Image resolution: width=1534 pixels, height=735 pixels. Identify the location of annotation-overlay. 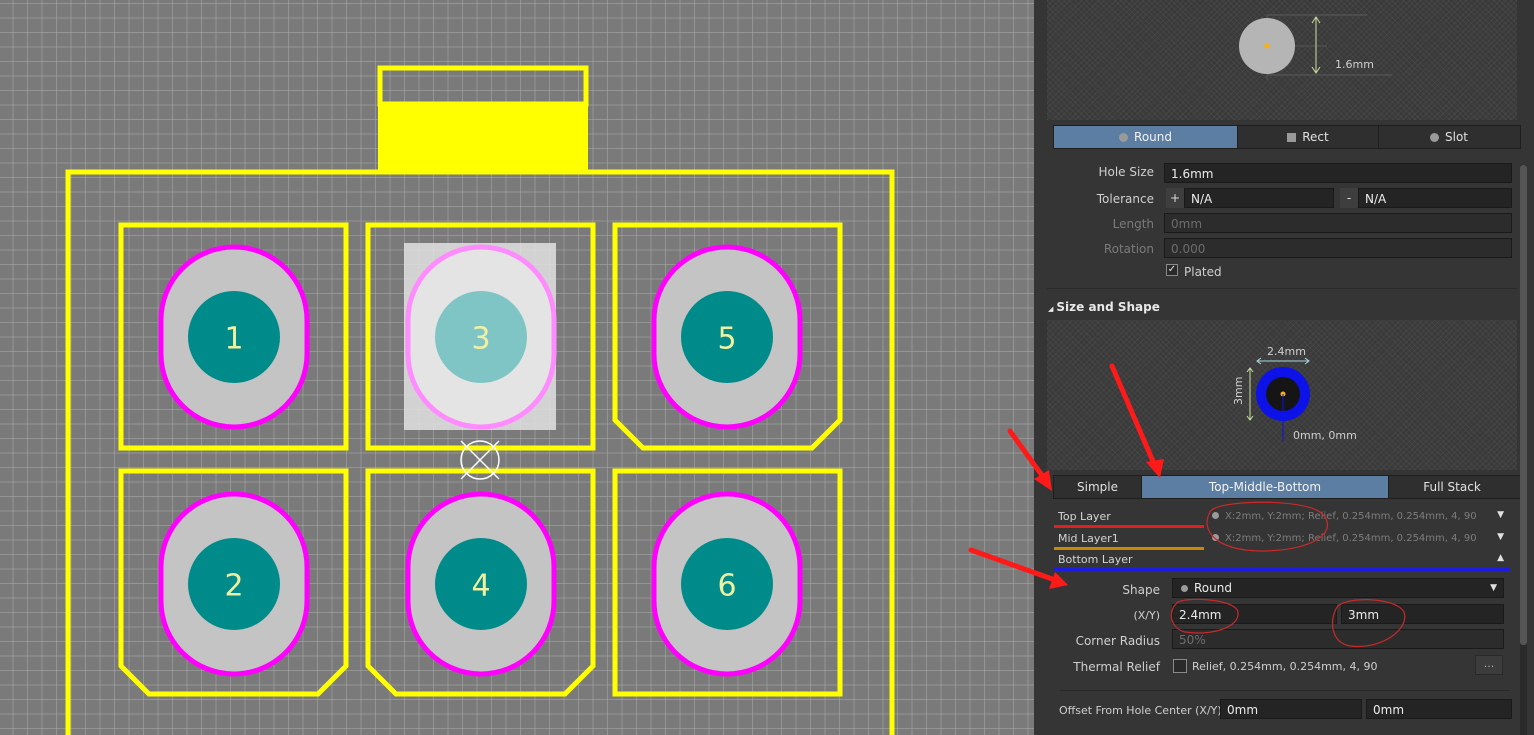
(1187, 505).